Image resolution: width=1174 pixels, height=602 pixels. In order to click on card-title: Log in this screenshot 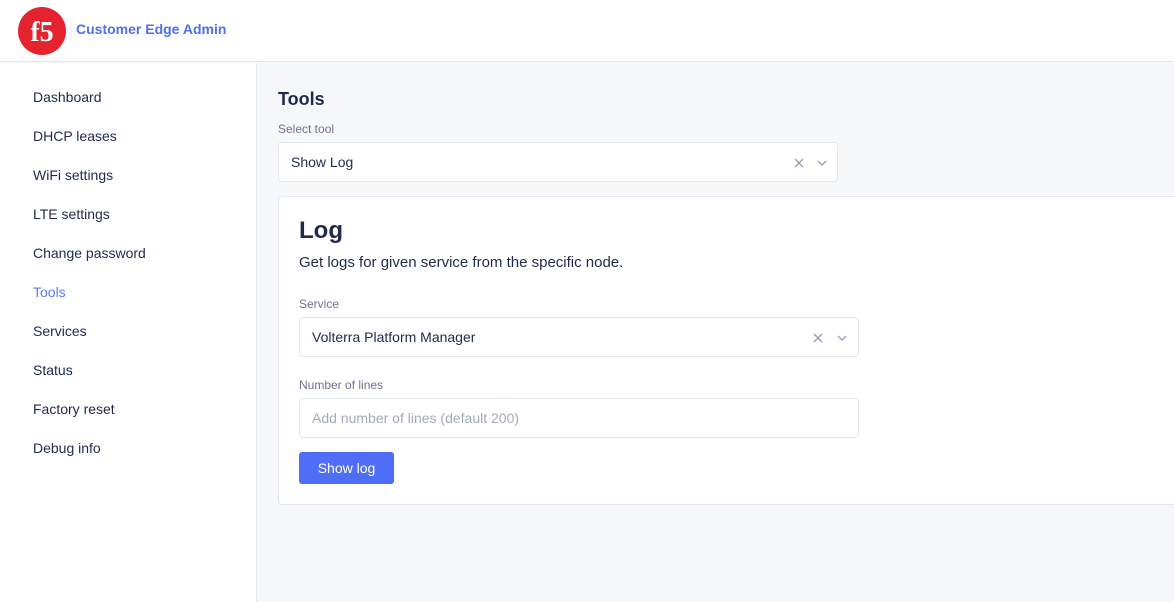, I will do `click(321, 230)`.